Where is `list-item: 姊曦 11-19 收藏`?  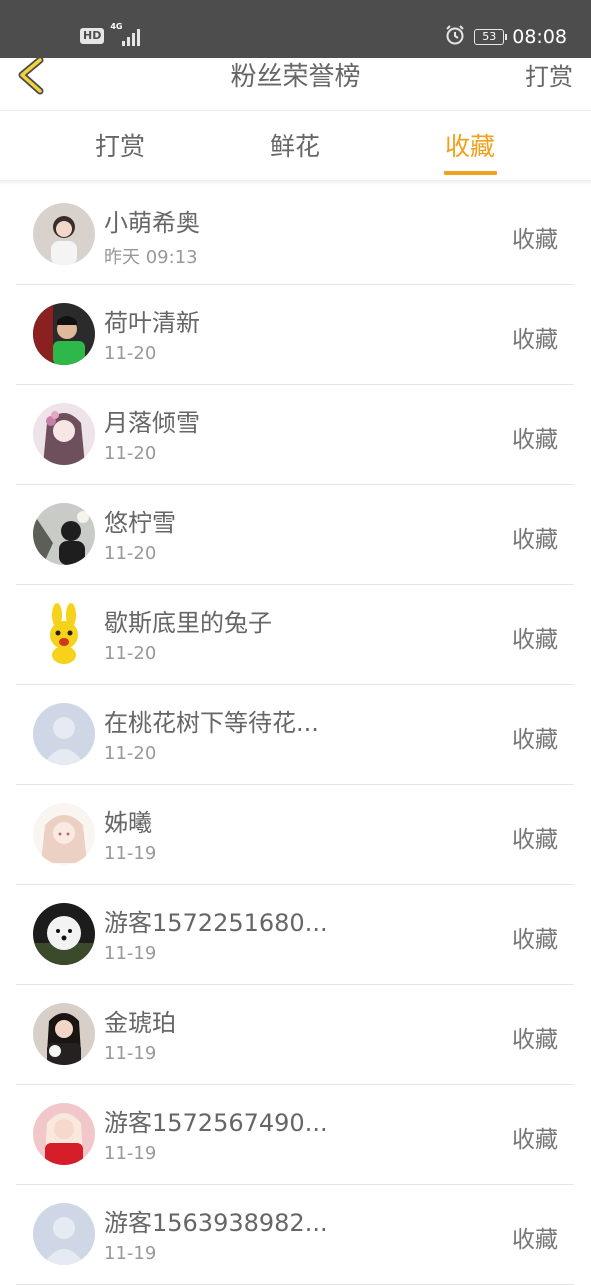 list-item: 姊曦 11-19 收藏 is located at coordinates (295, 835).